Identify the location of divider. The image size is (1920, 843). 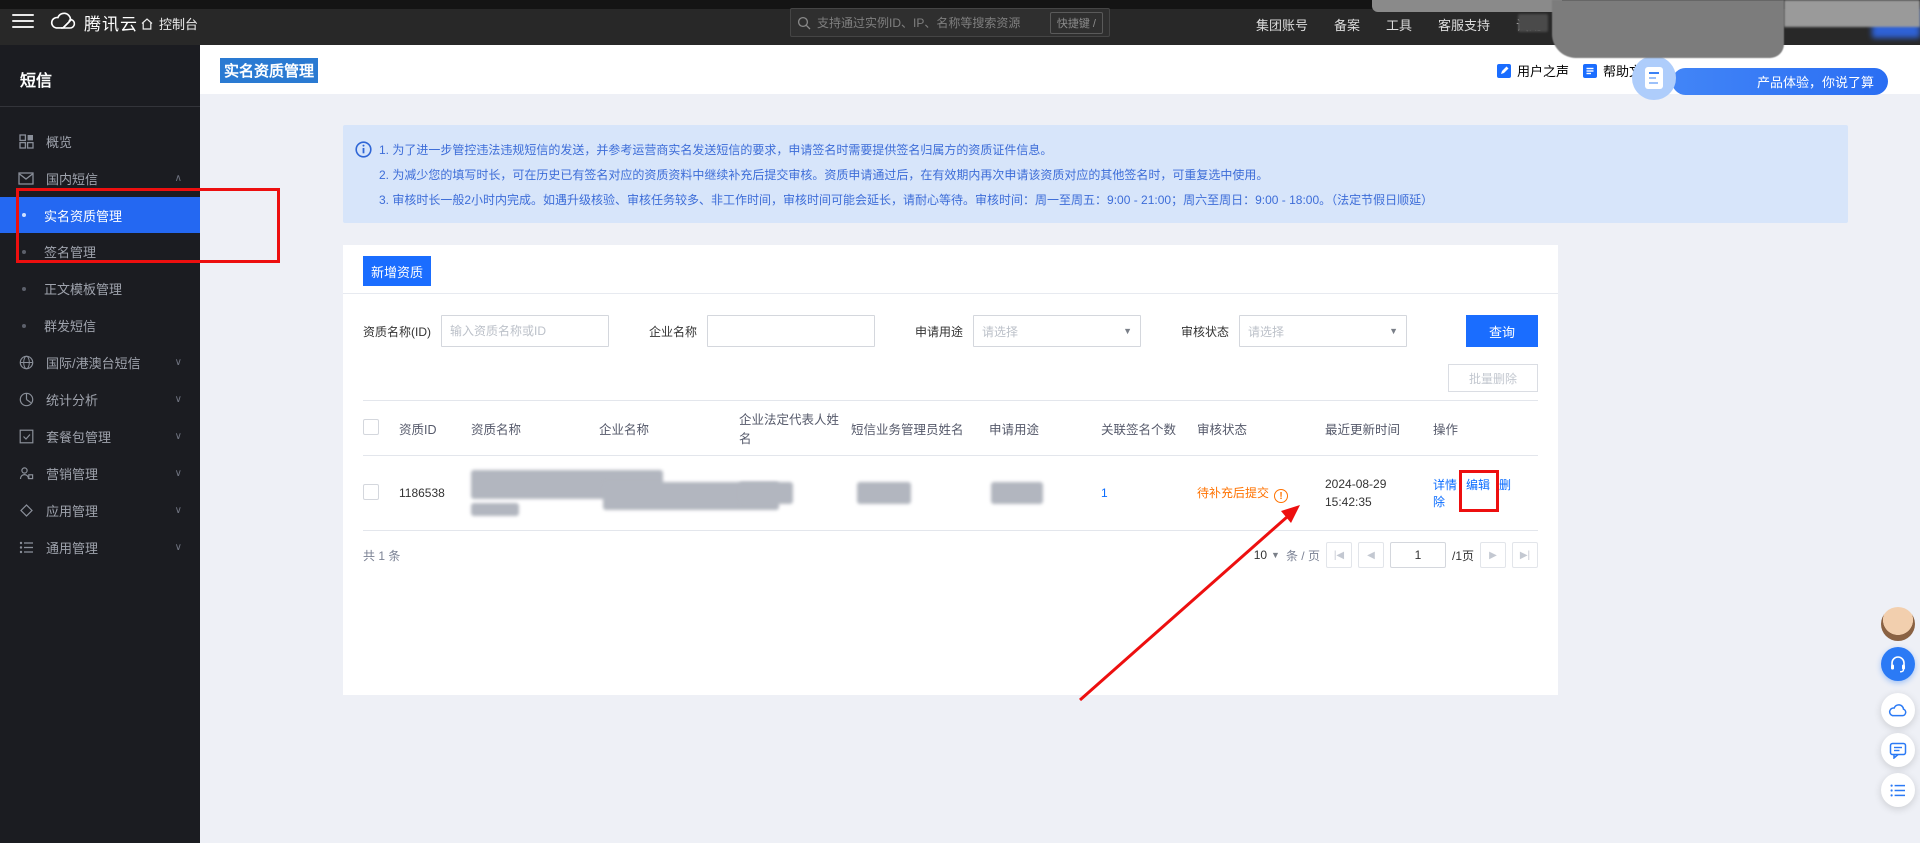
(950, 293).